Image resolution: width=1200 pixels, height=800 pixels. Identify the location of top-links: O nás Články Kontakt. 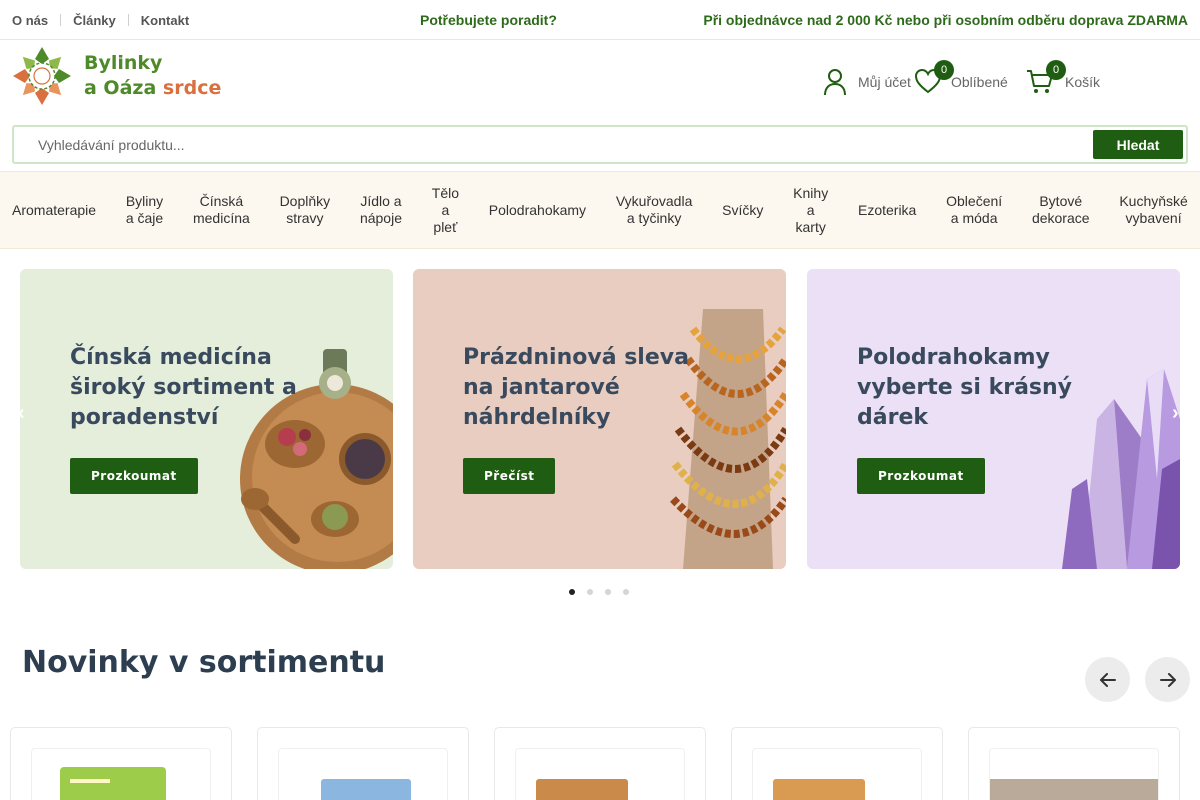
(100, 20).